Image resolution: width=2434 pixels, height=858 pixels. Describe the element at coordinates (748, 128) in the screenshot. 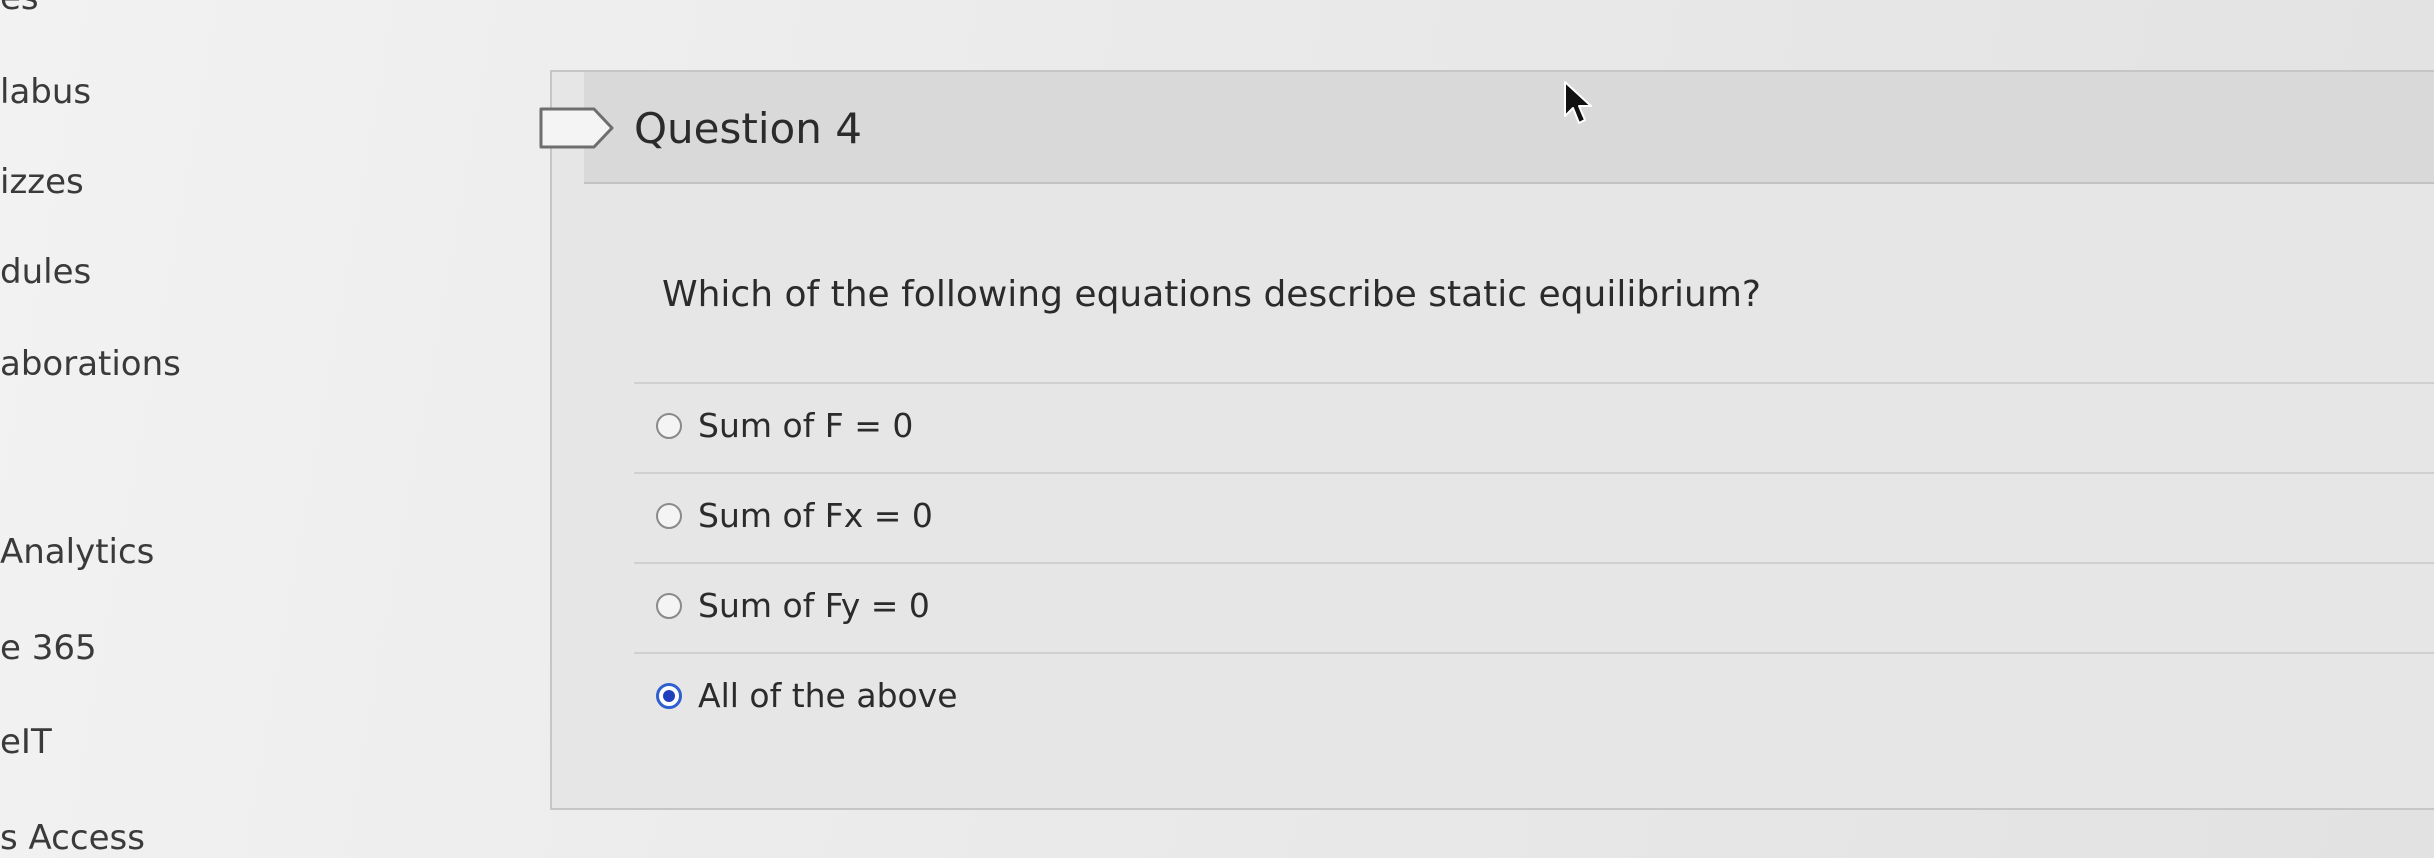

I see `question-title: Question 4` at that location.